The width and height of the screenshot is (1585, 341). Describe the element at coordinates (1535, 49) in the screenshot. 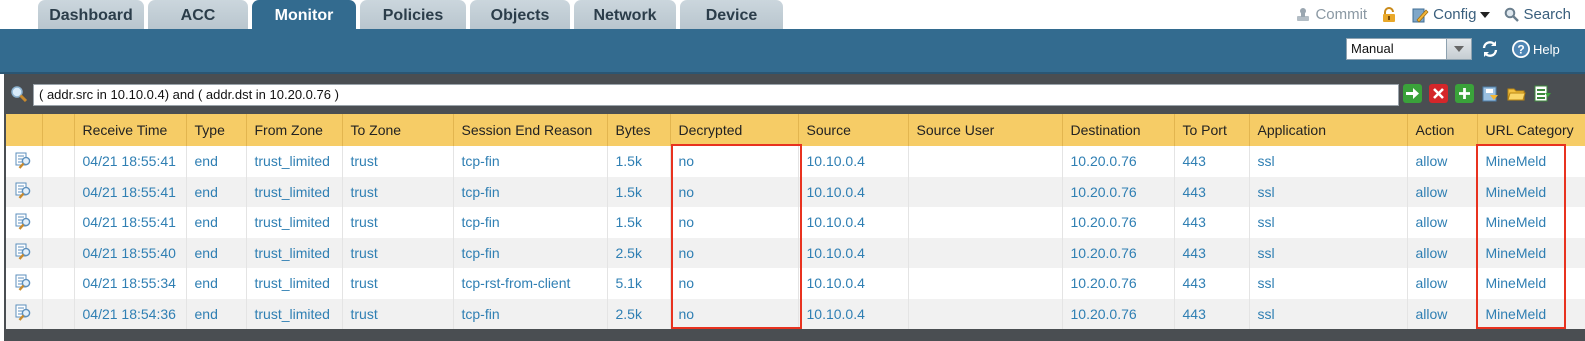

I see `help-button: ? Help` at that location.